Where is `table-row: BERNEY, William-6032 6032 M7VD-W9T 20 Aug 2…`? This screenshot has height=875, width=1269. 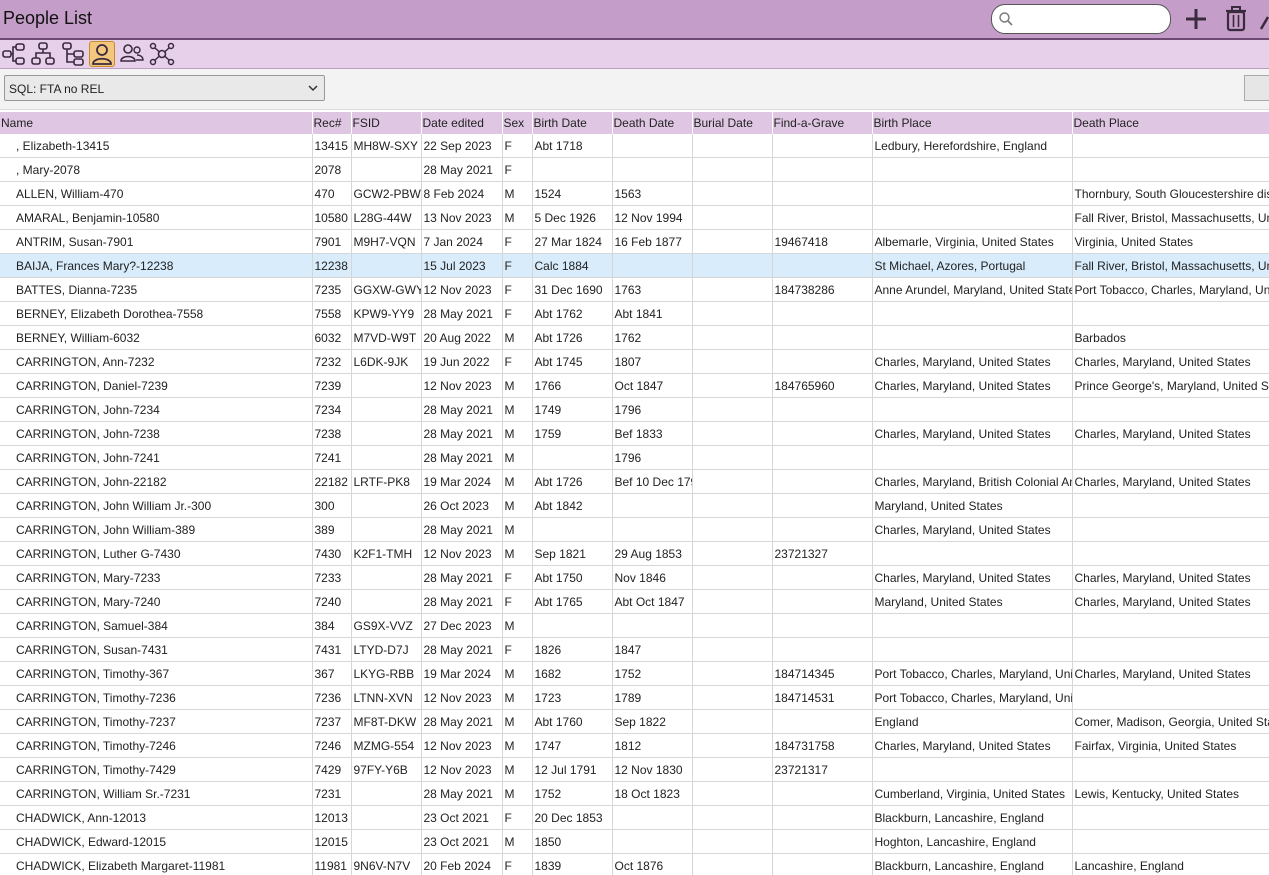 table-row: BERNEY, William-6032 6032 M7VD-W9T 20 Aug 2… is located at coordinates (634, 337).